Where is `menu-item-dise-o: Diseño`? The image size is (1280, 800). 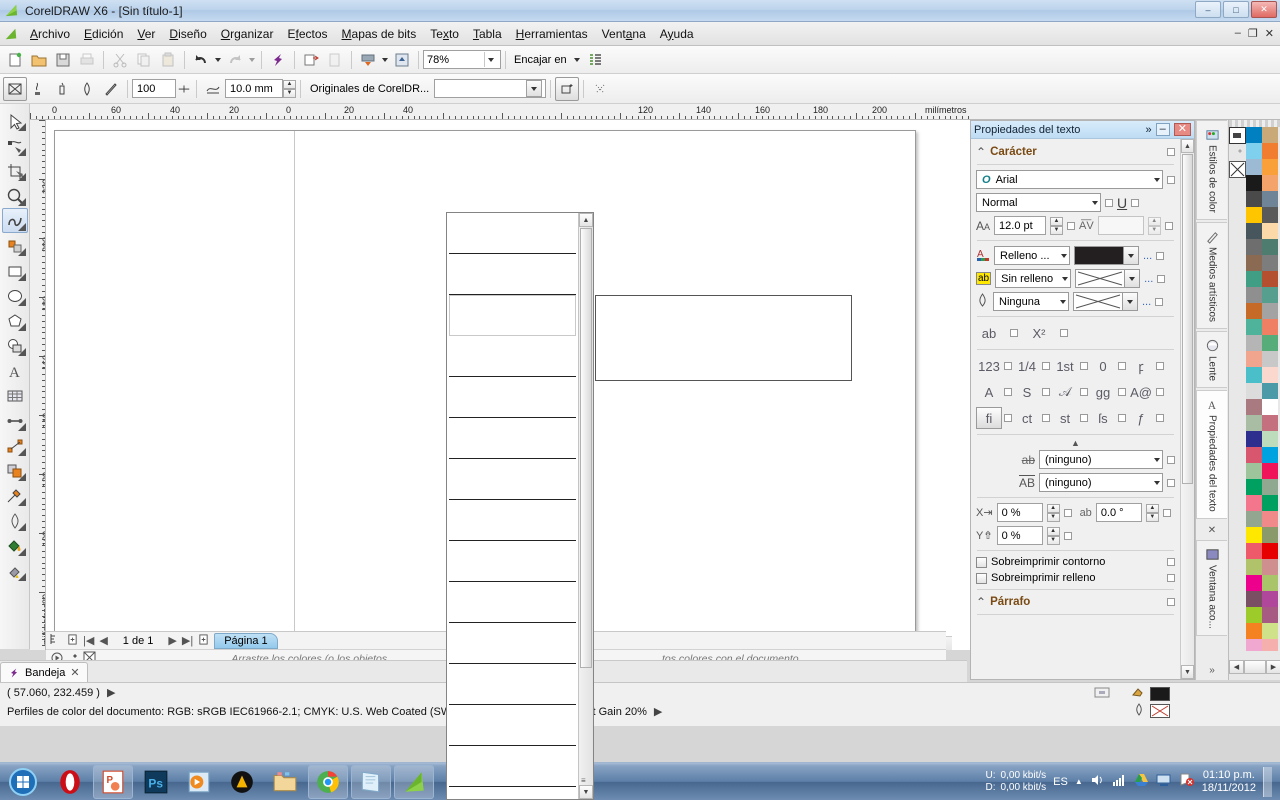
menu-item-dise-o: Diseño is located at coordinates (187, 34).